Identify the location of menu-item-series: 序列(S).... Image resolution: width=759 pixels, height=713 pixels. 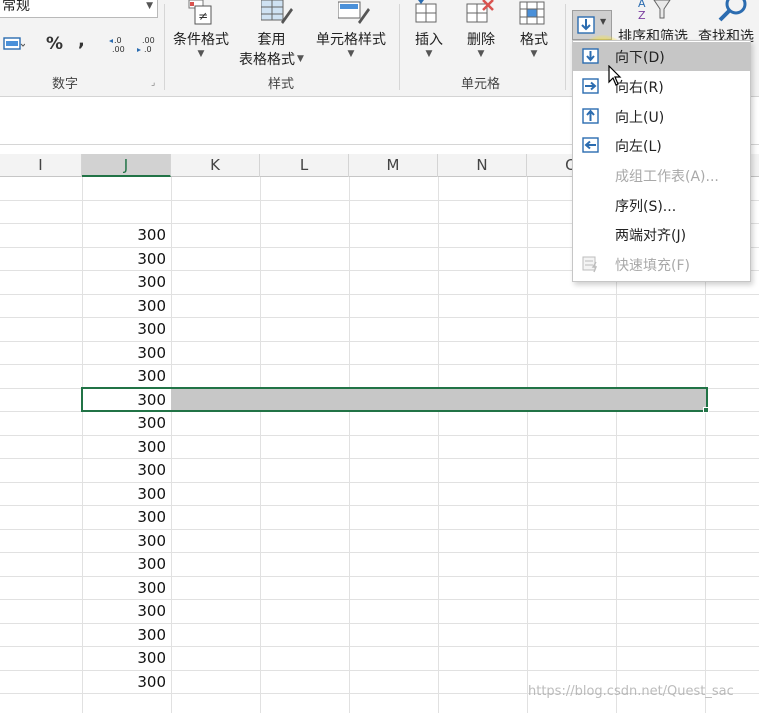
(661, 205).